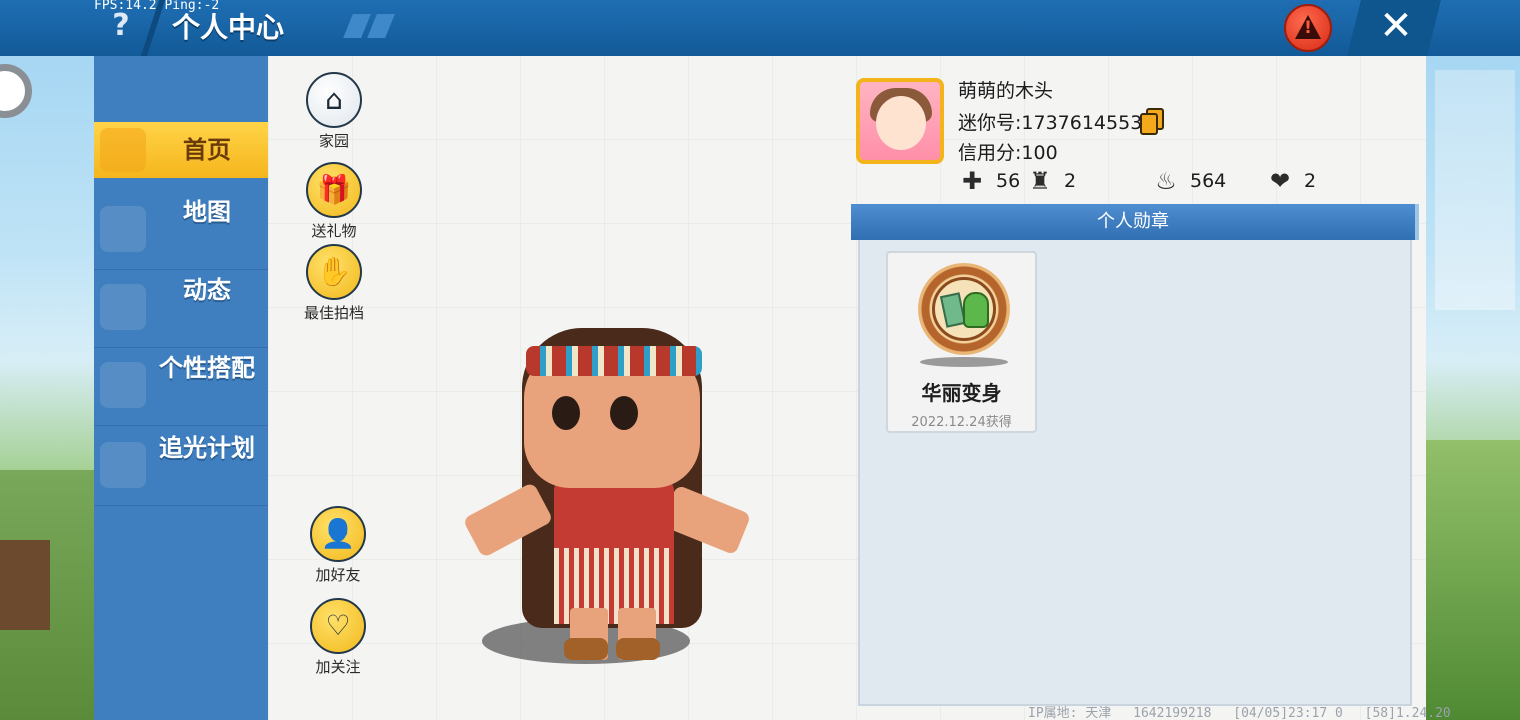  What do you see at coordinates (624, 413) in the screenshot?
I see `character-right-eye` at bounding box center [624, 413].